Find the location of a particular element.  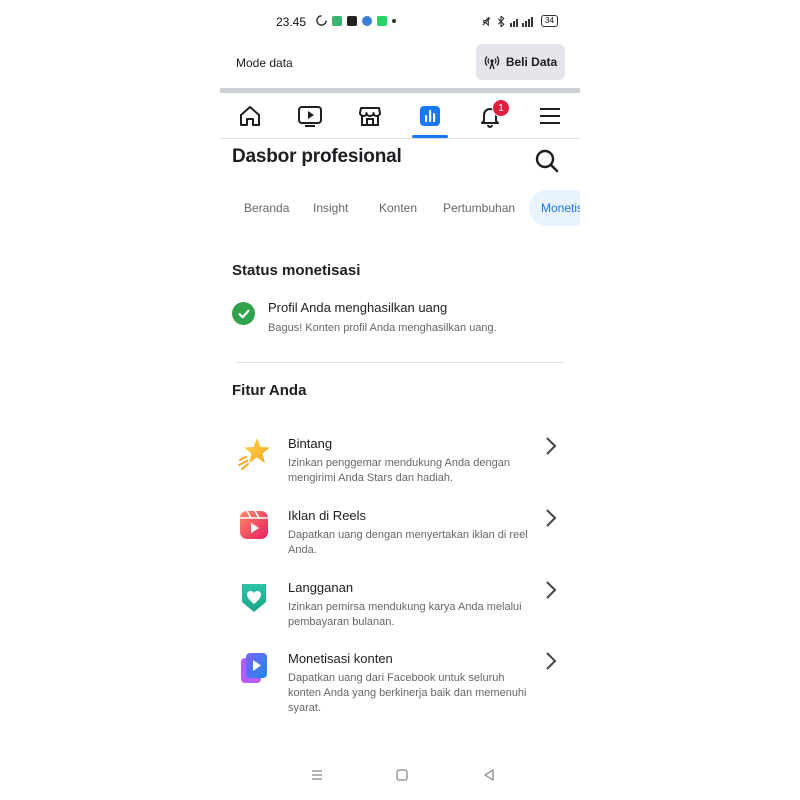

recent-apps-icon is located at coordinates (317, 775).